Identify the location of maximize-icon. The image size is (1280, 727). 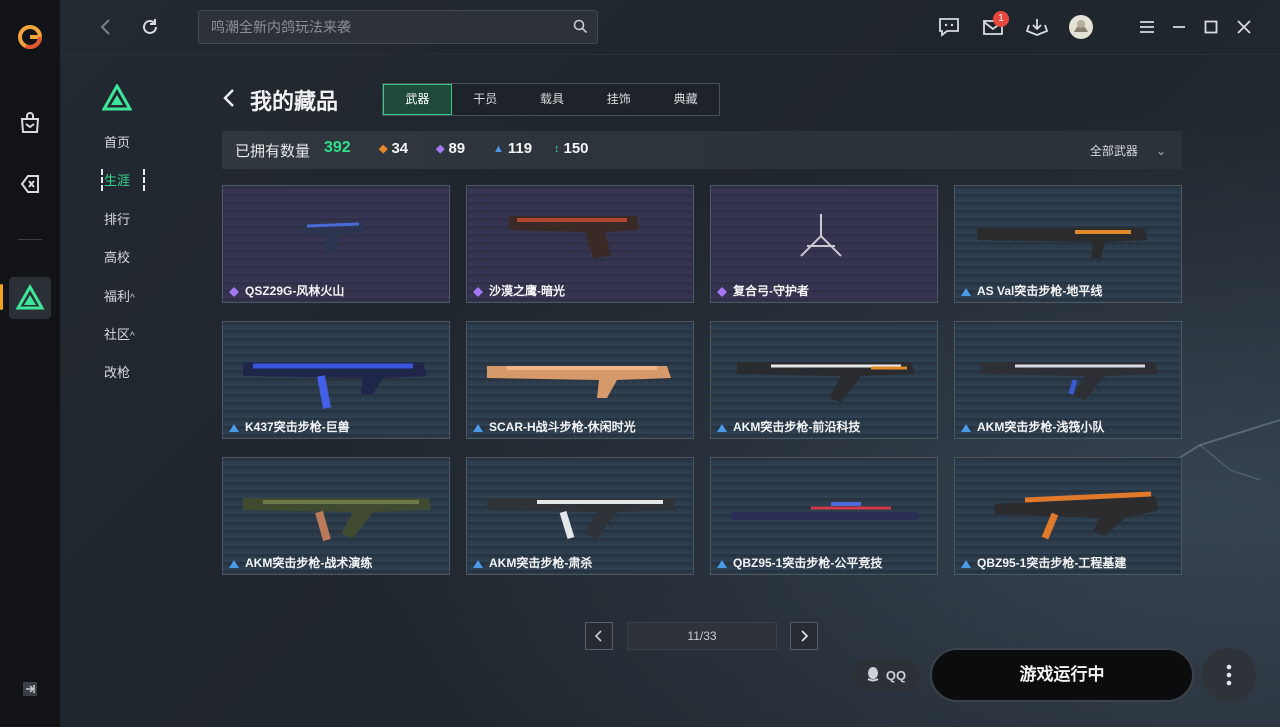
(1211, 27).